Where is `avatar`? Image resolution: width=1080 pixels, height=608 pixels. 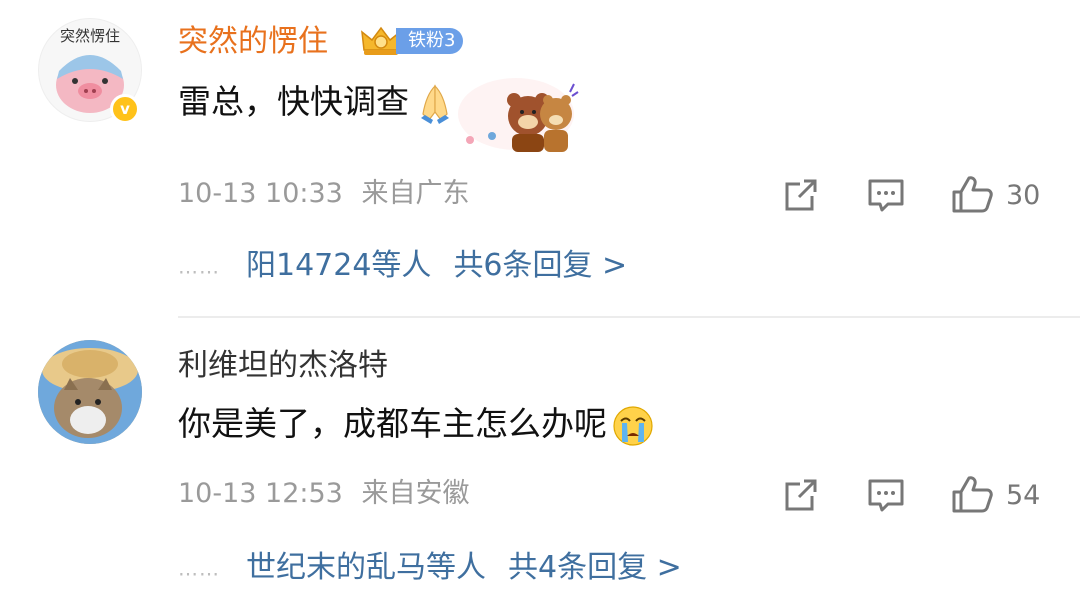 avatar is located at coordinates (90, 392).